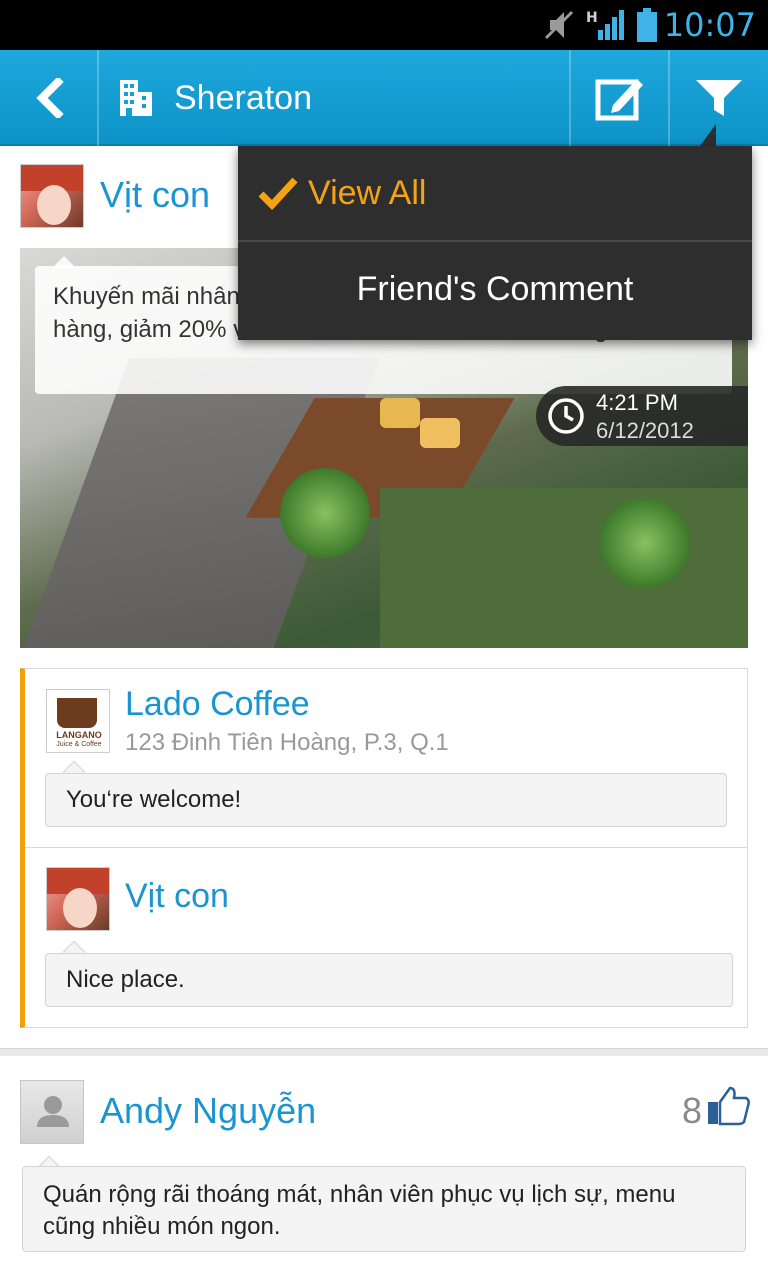 The height and width of the screenshot is (1280, 768). What do you see at coordinates (645, 430) in the screenshot?
I see `post-date: 6/12/2012` at bounding box center [645, 430].